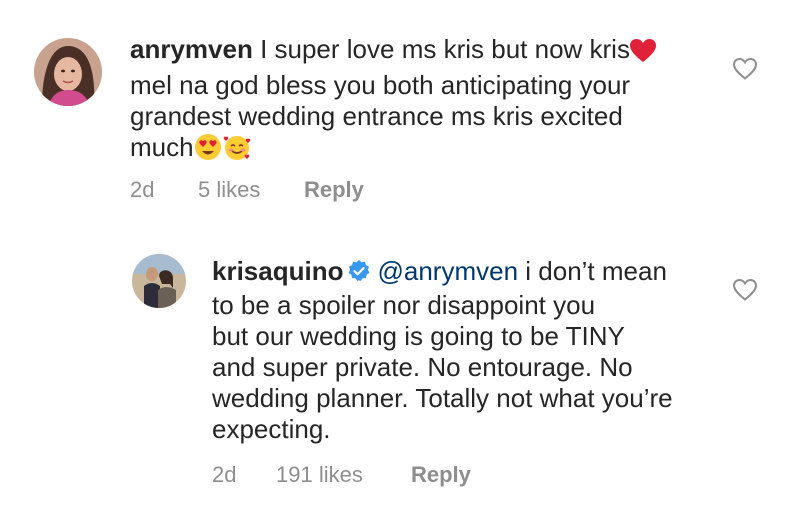 The width and height of the screenshot is (800, 516). I want to click on heart-eyes-emoji-icon, so click(208, 150).